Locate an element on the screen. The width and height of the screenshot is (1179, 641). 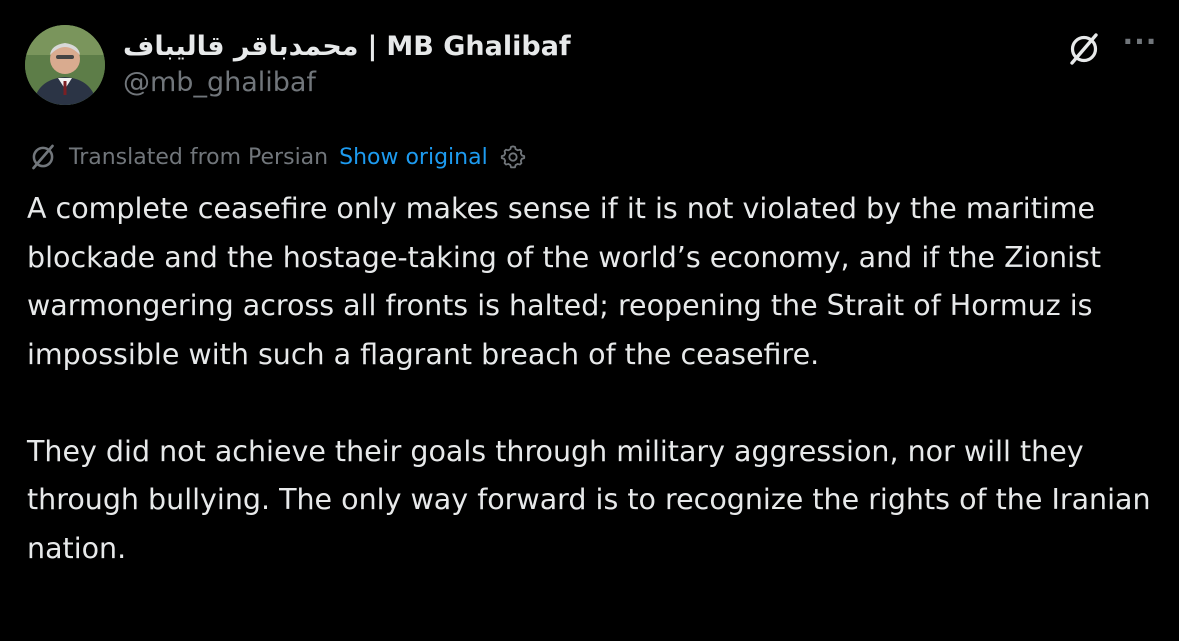
gear-icon is located at coordinates (513, 157).